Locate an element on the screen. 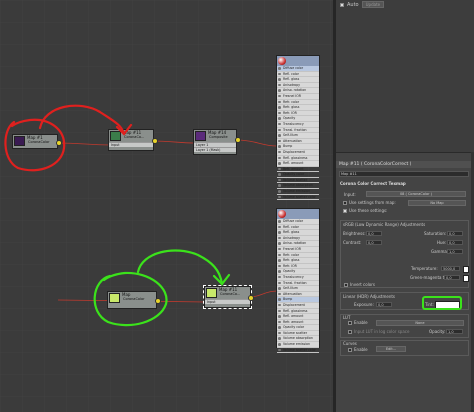 The image size is (474, 412). use-these-settings-label: Use these settings: is located at coordinates (368, 210).